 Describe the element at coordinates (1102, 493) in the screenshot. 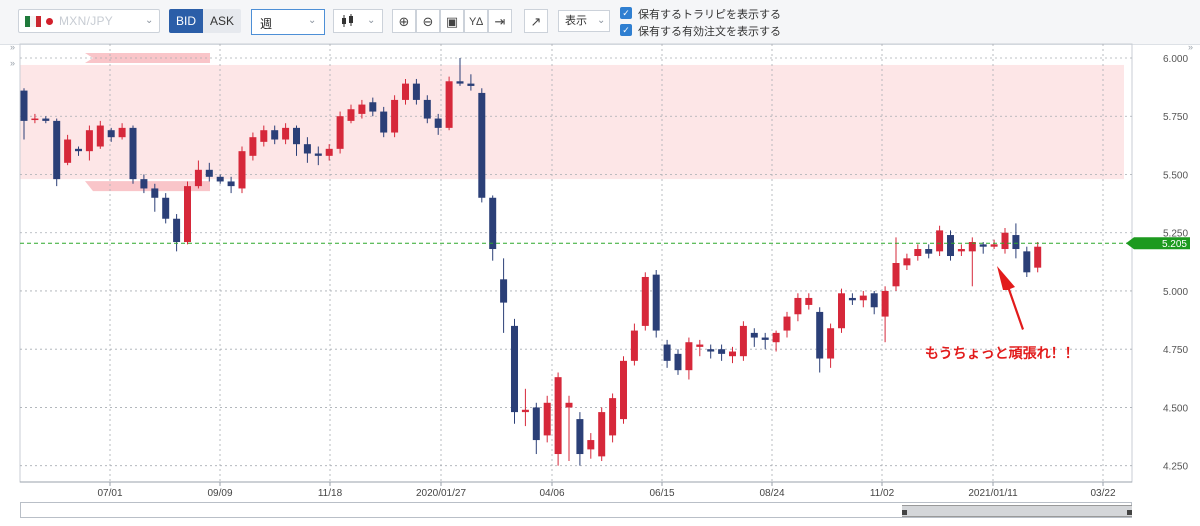

I see `x-tick-label: 03/22` at that location.